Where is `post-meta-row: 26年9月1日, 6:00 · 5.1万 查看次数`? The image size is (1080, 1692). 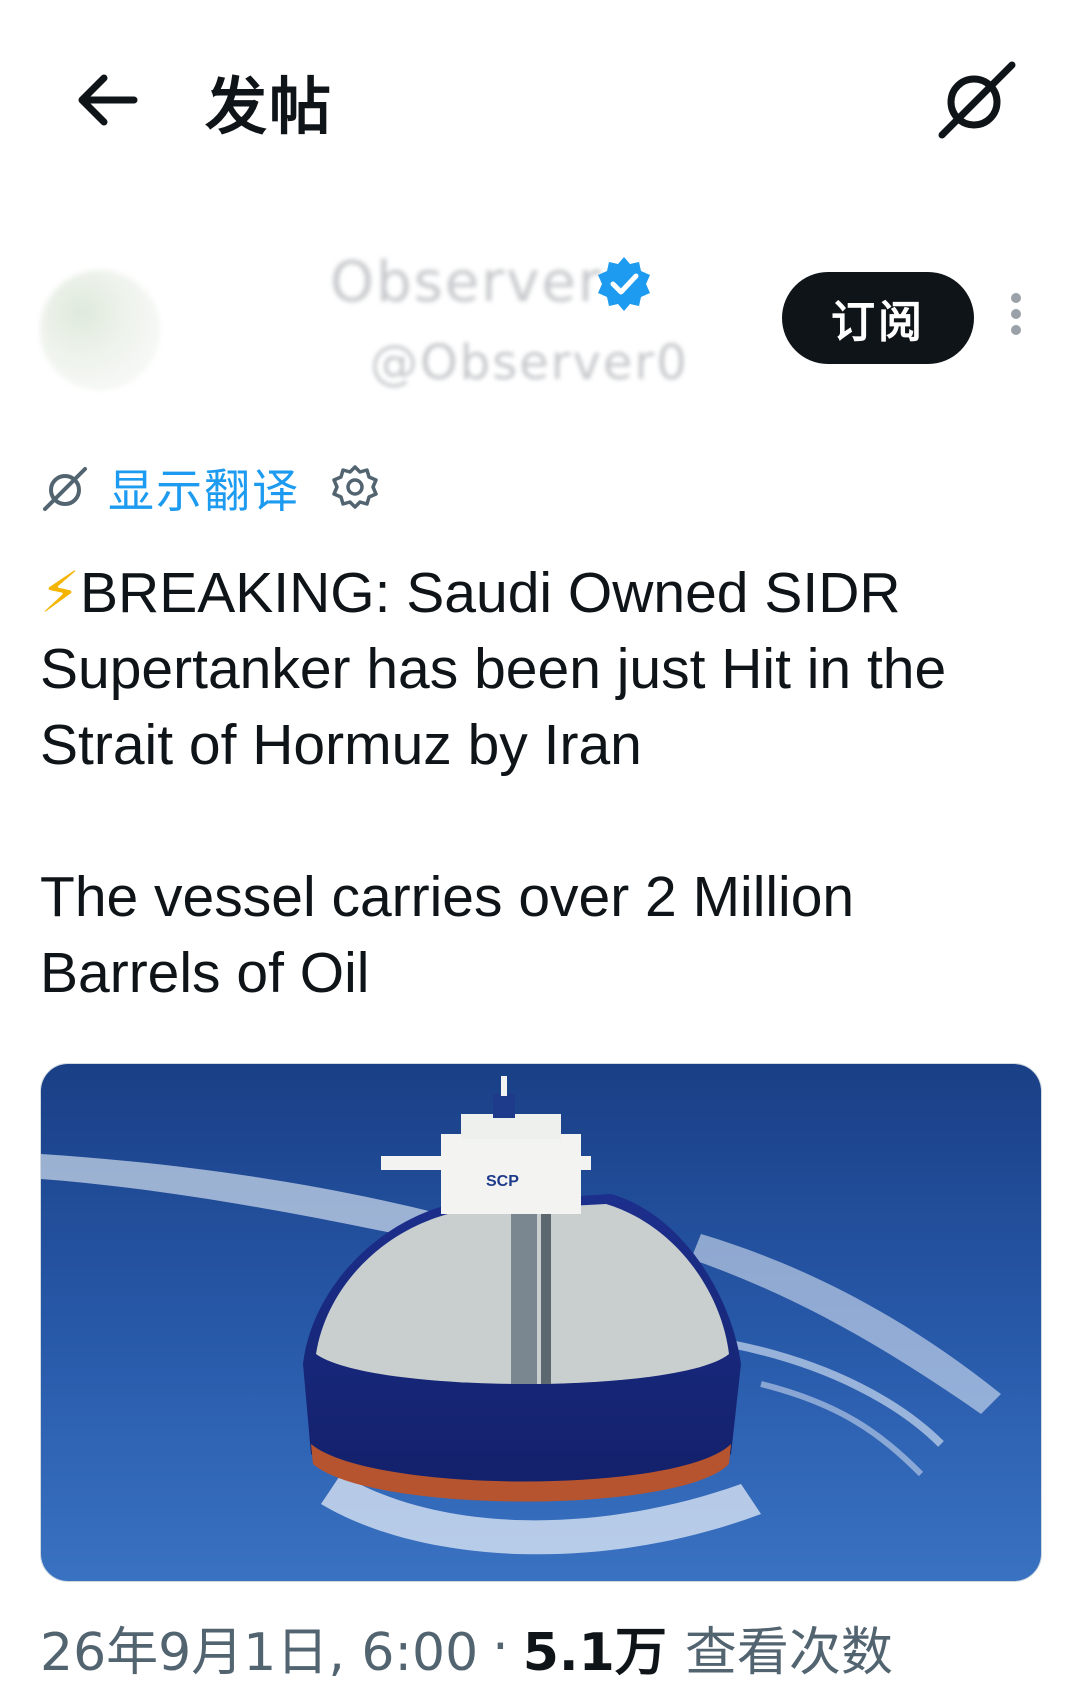
post-meta-row: 26年9月1日, 6:00 · 5.1万 查看次数 is located at coordinates (466, 1647).